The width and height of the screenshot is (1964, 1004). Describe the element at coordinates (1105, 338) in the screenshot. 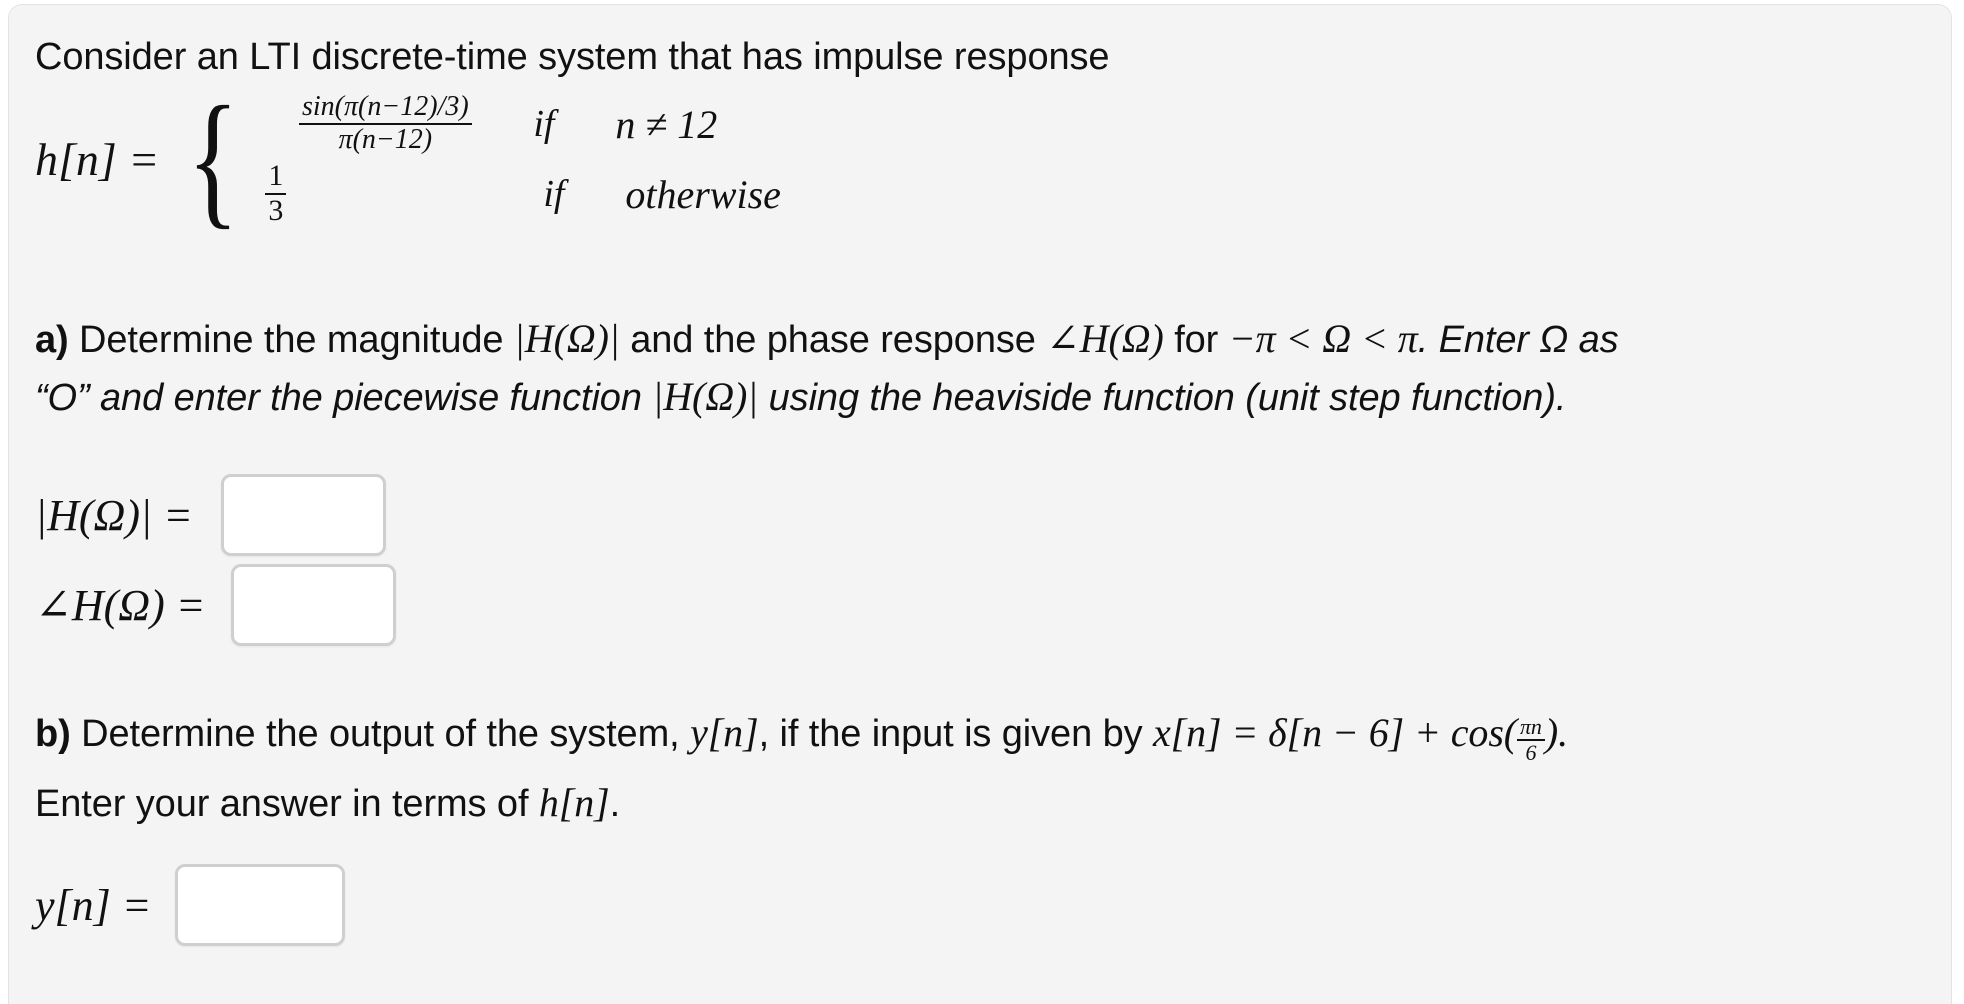

I see `part-a-phase-symbol: ∠H(Ω)` at that location.